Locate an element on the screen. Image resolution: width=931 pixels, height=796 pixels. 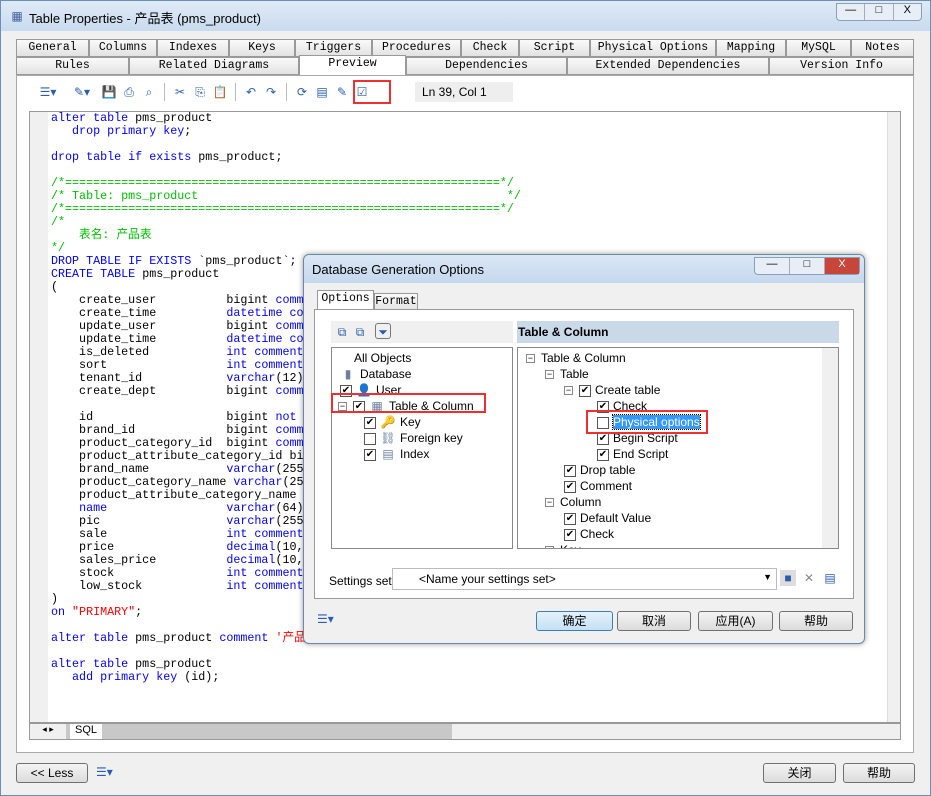
edit-menu-icon: ✎▾ is located at coordinates (82, 92).